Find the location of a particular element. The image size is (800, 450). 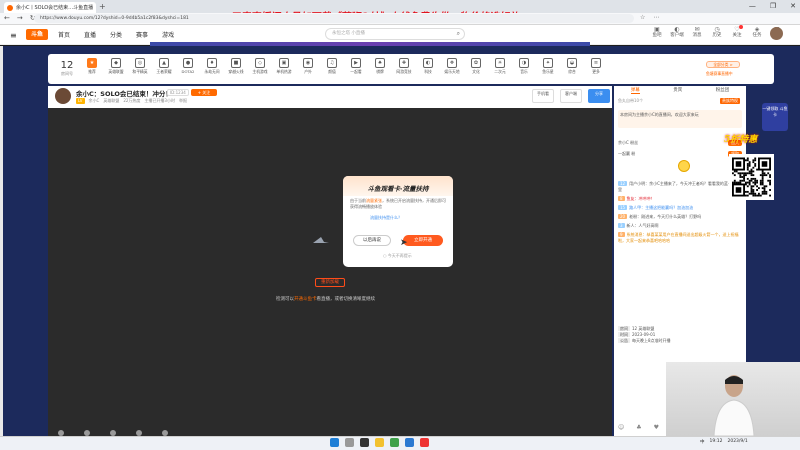

category-label: 推荐 is located at coordinates (92, 71).